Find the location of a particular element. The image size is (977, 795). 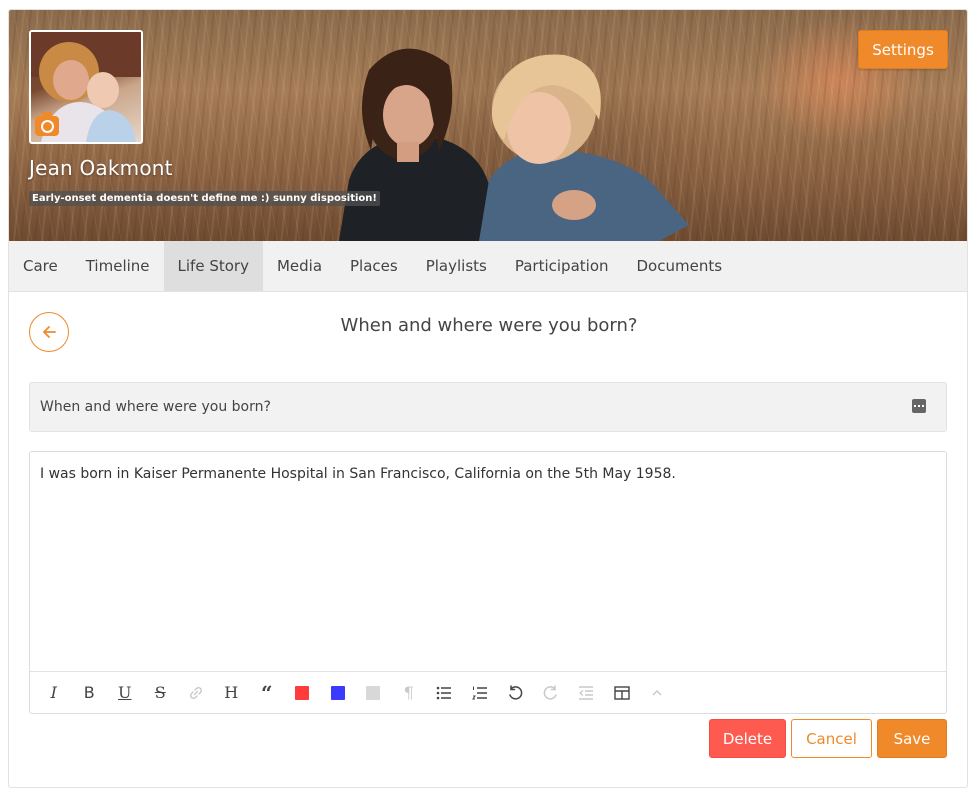

cover-photo-people is located at coordinates (514, 144).